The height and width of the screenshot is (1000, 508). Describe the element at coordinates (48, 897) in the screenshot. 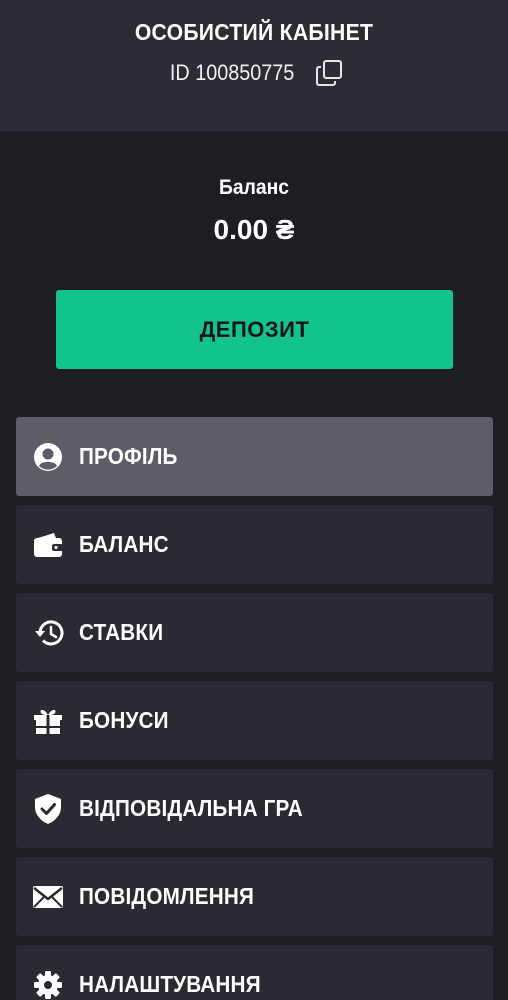

I see `envelope-icon` at that location.